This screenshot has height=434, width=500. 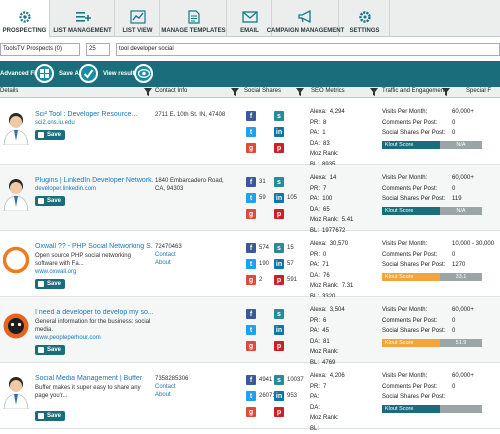 I want to click on tab-list-management: LIST MANAGEMENT, so click(x=83, y=18).